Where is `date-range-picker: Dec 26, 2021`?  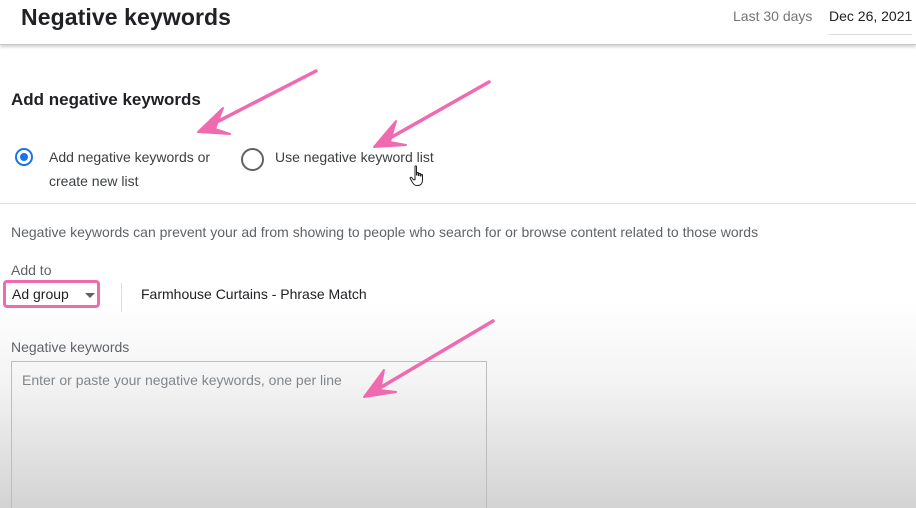
date-range-picker: Dec 26, 2021 is located at coordinates (871, 21).